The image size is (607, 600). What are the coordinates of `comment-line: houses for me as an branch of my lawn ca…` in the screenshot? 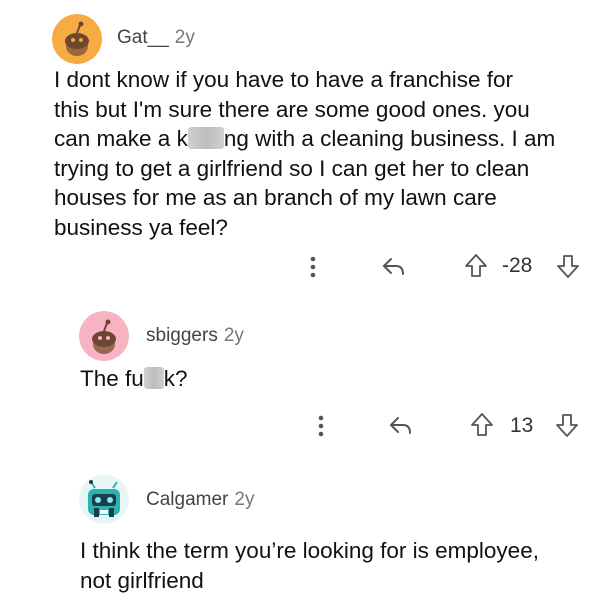 It's located at (275, 197).